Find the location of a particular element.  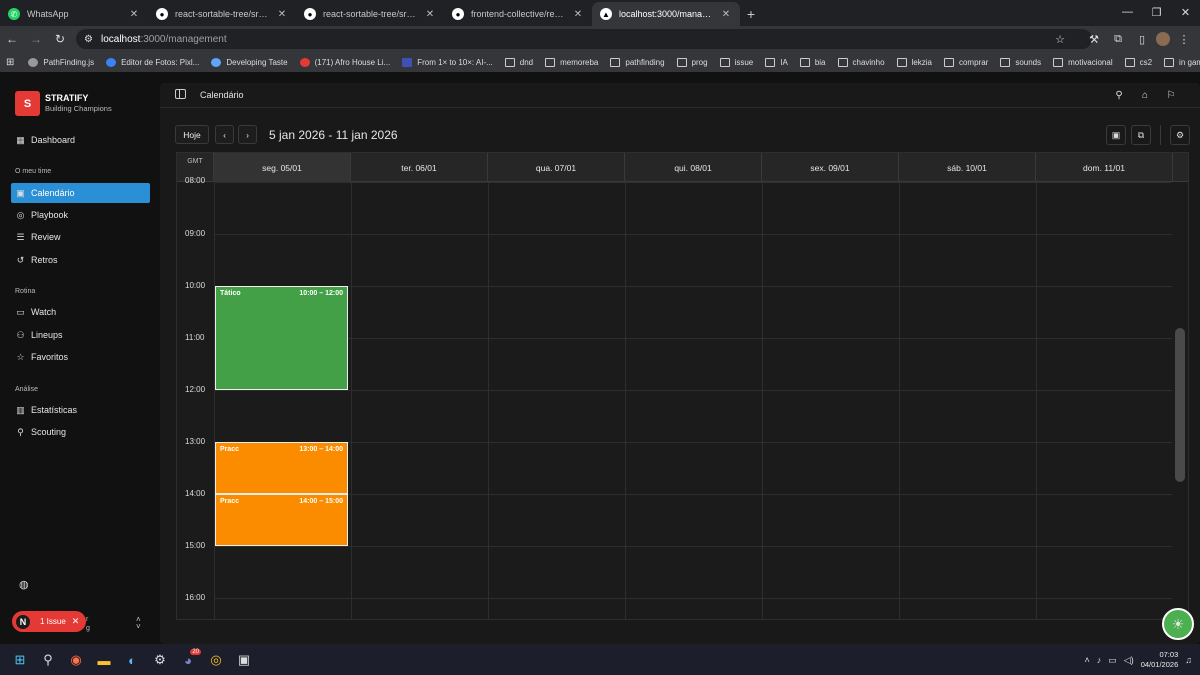

site-info-icon: ⚙ is located at coordinates (88, 39).